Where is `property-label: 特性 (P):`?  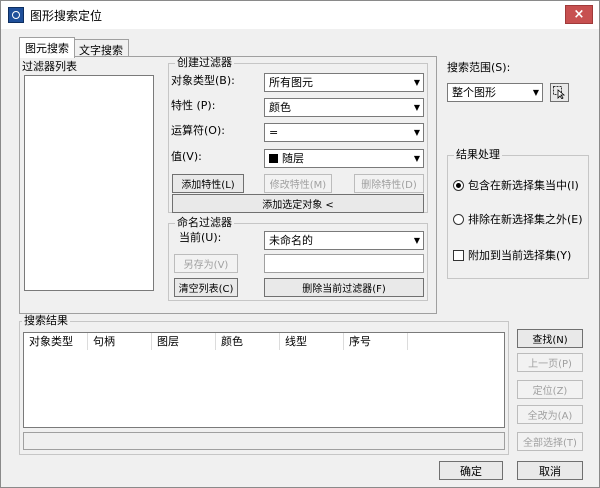 property-label: 特性 (P): is located at coordinates (193, 105).